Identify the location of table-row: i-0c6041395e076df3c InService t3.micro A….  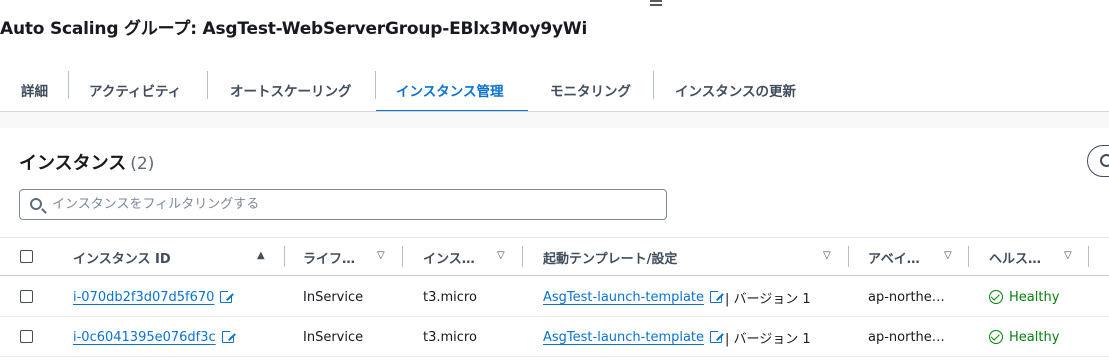
(554, 337).